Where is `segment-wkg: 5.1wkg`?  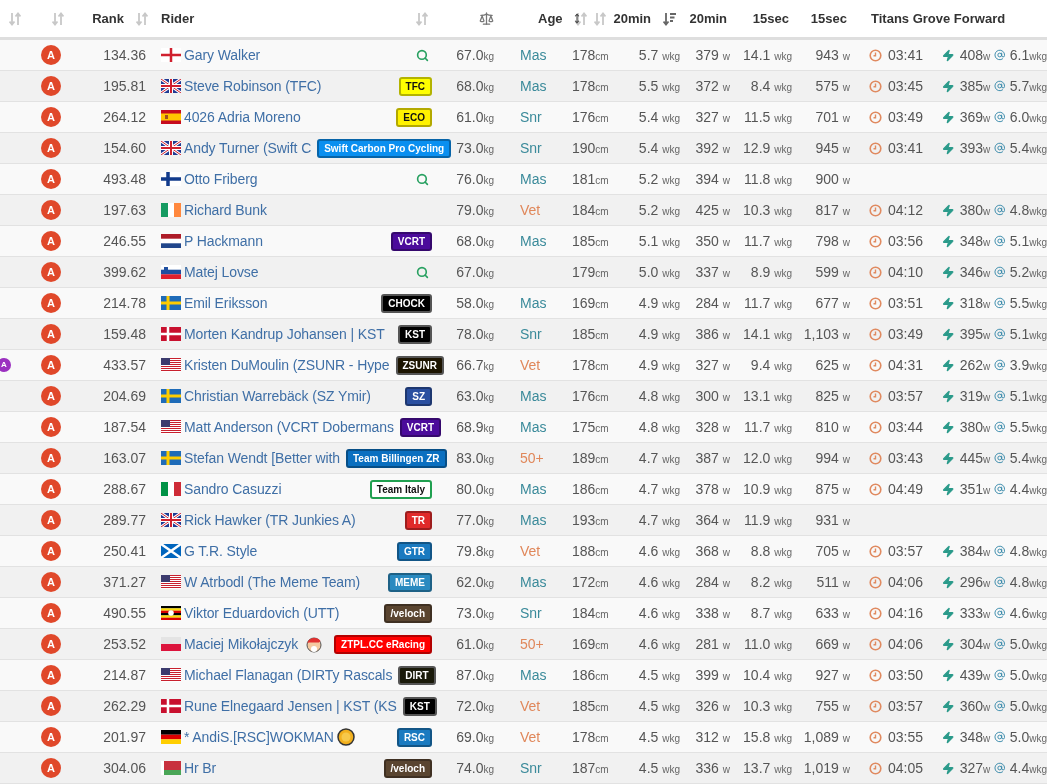 segment-wkg: 5.1wkg is located at coordinates (1028, 241).